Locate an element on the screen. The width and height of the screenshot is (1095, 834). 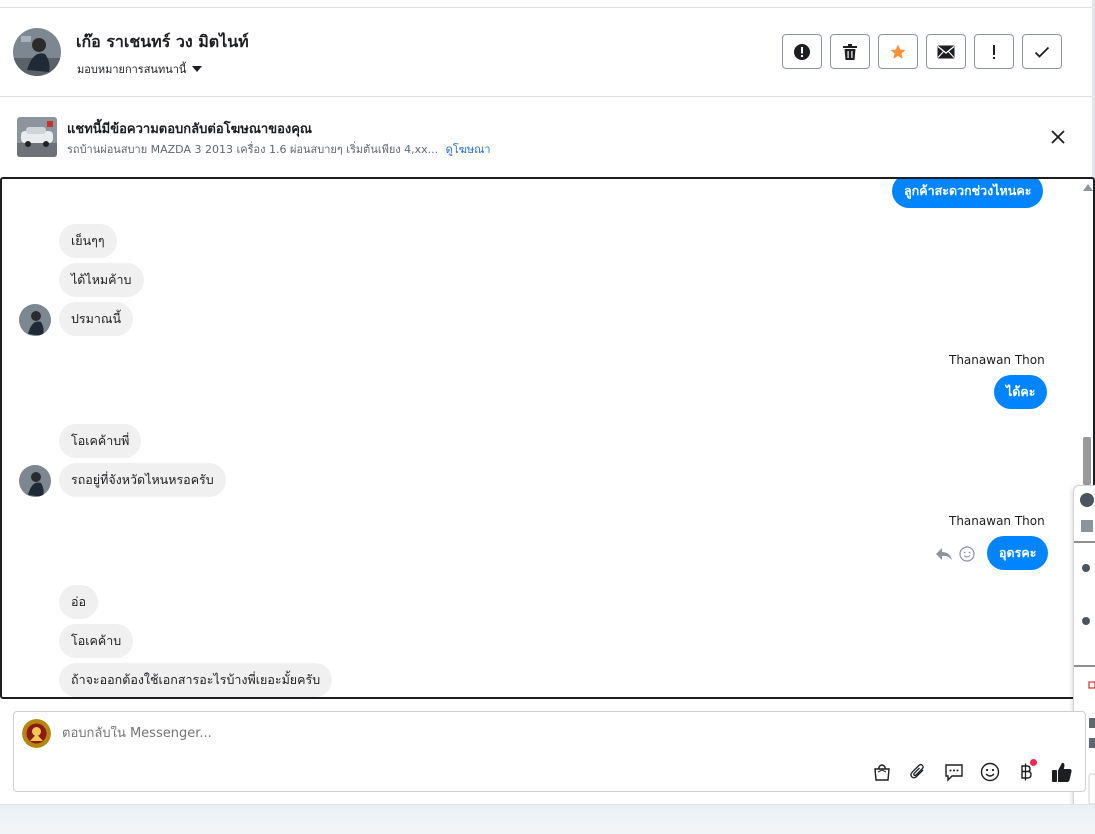
incoming-message: เย็นๆๆ is located at coordinates (88, 241).